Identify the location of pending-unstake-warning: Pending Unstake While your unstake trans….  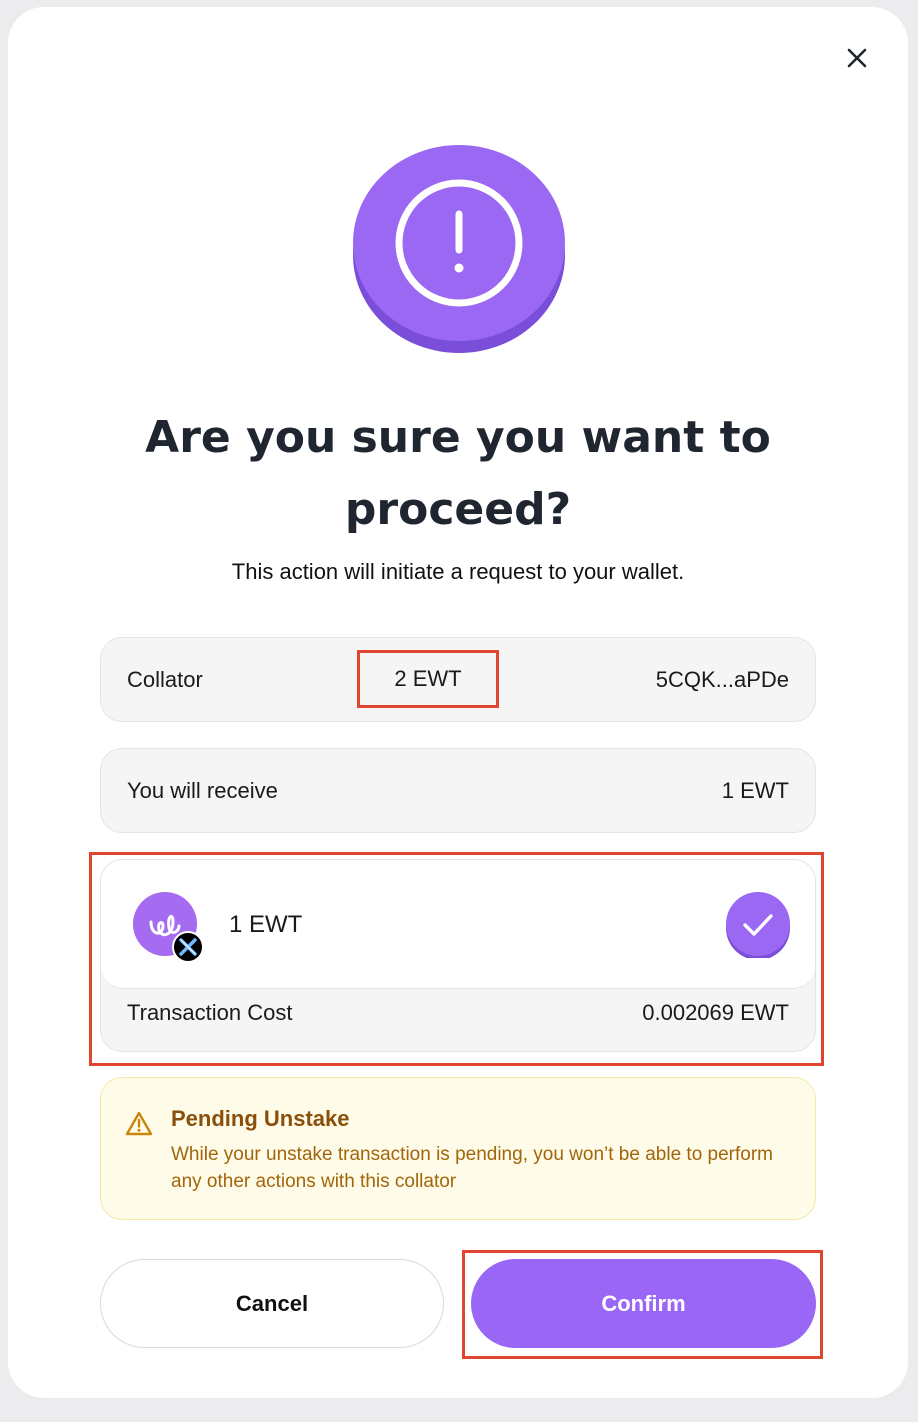
(458, 1148).